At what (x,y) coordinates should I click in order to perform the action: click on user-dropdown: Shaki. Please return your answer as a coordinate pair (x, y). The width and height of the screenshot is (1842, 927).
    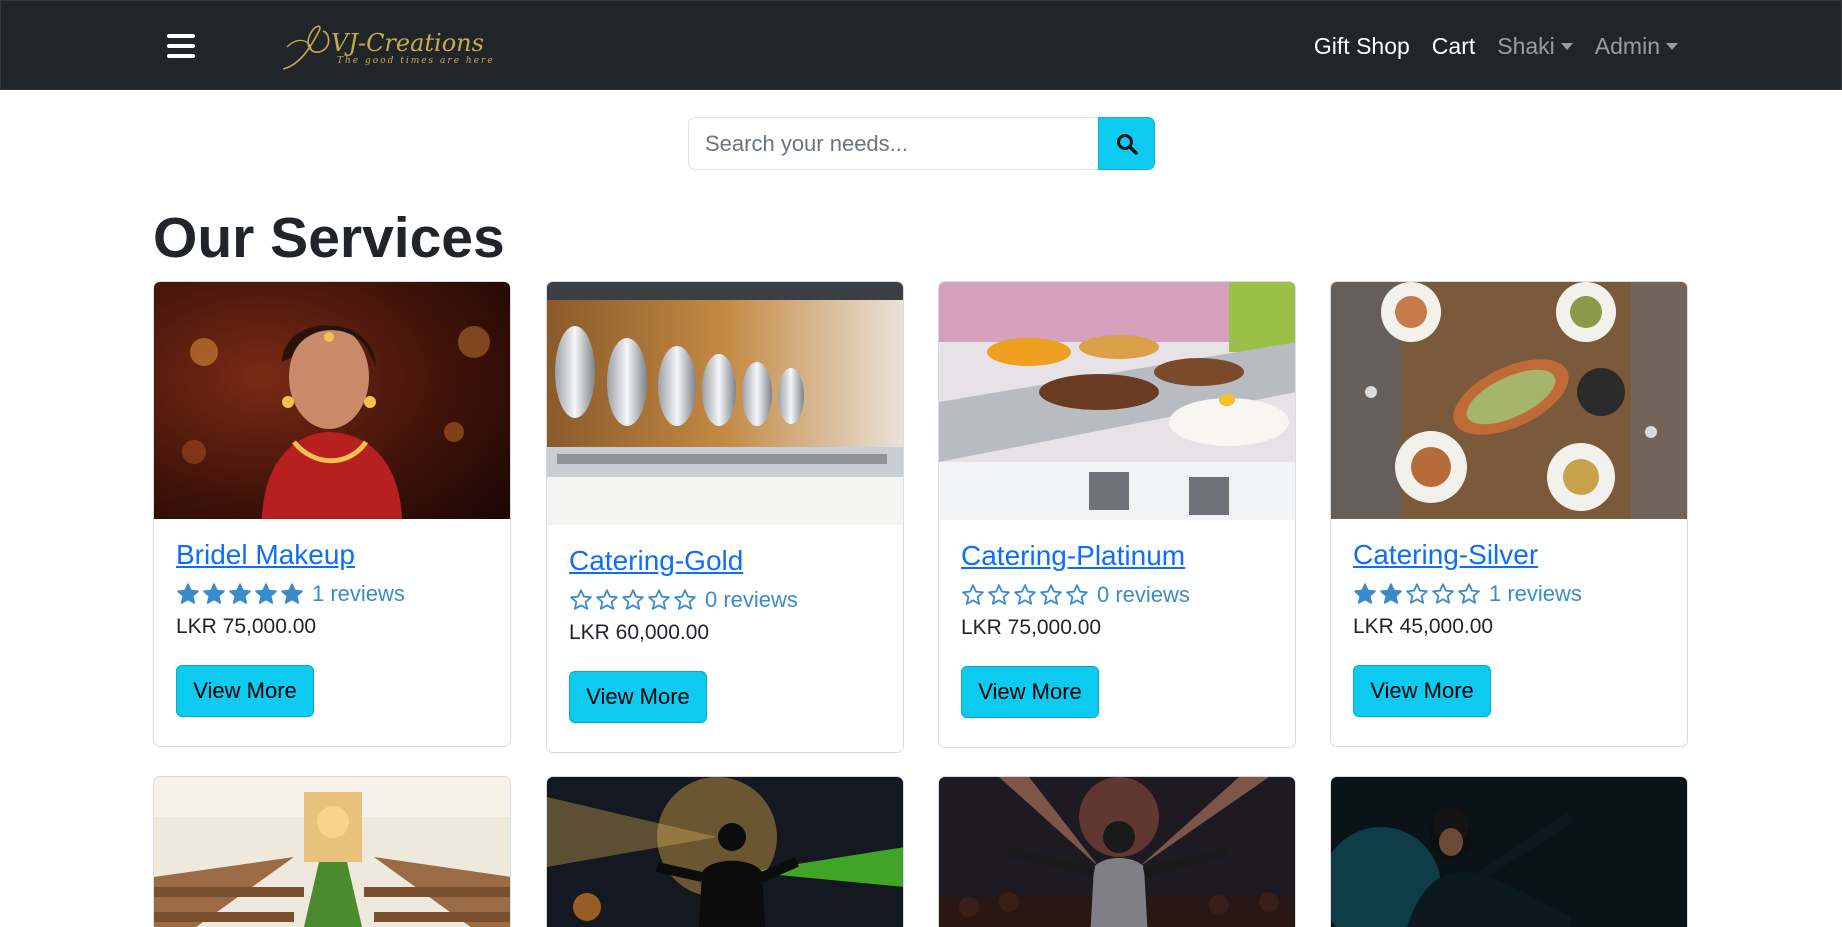
    Looking at the image, I should click on (1535, 46).